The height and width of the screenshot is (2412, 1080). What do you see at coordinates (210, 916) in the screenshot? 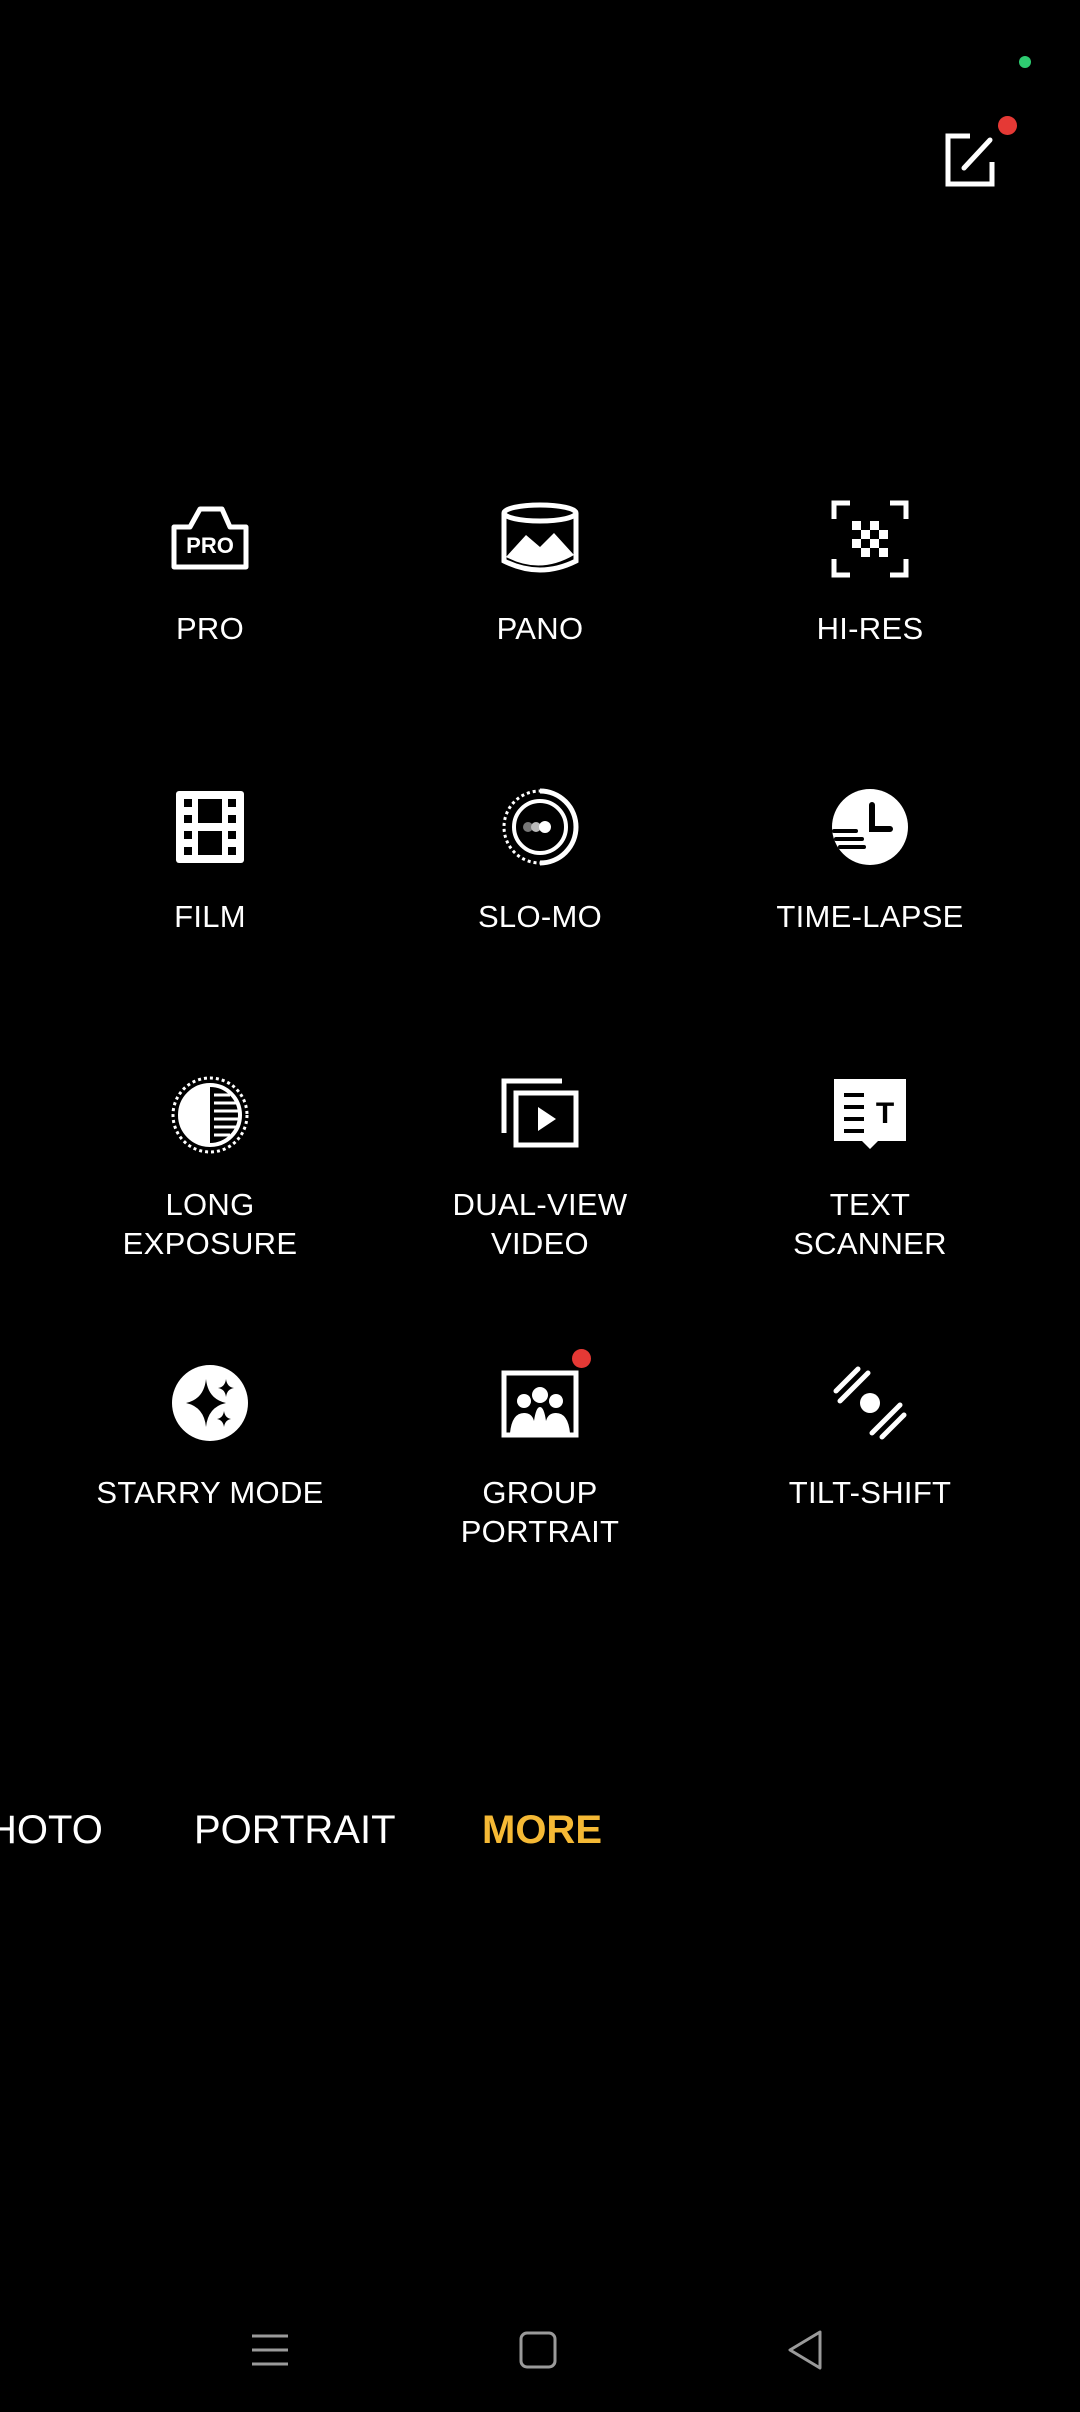
I see `mode-label: FILM` at bounding box center [210, 916].